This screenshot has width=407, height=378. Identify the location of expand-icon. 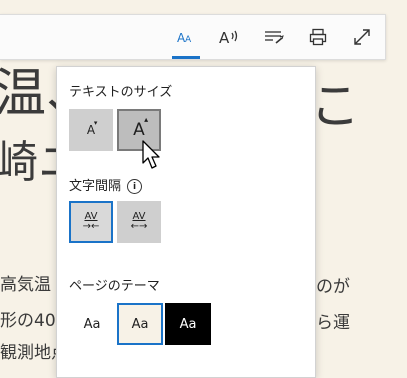
(362, 37).